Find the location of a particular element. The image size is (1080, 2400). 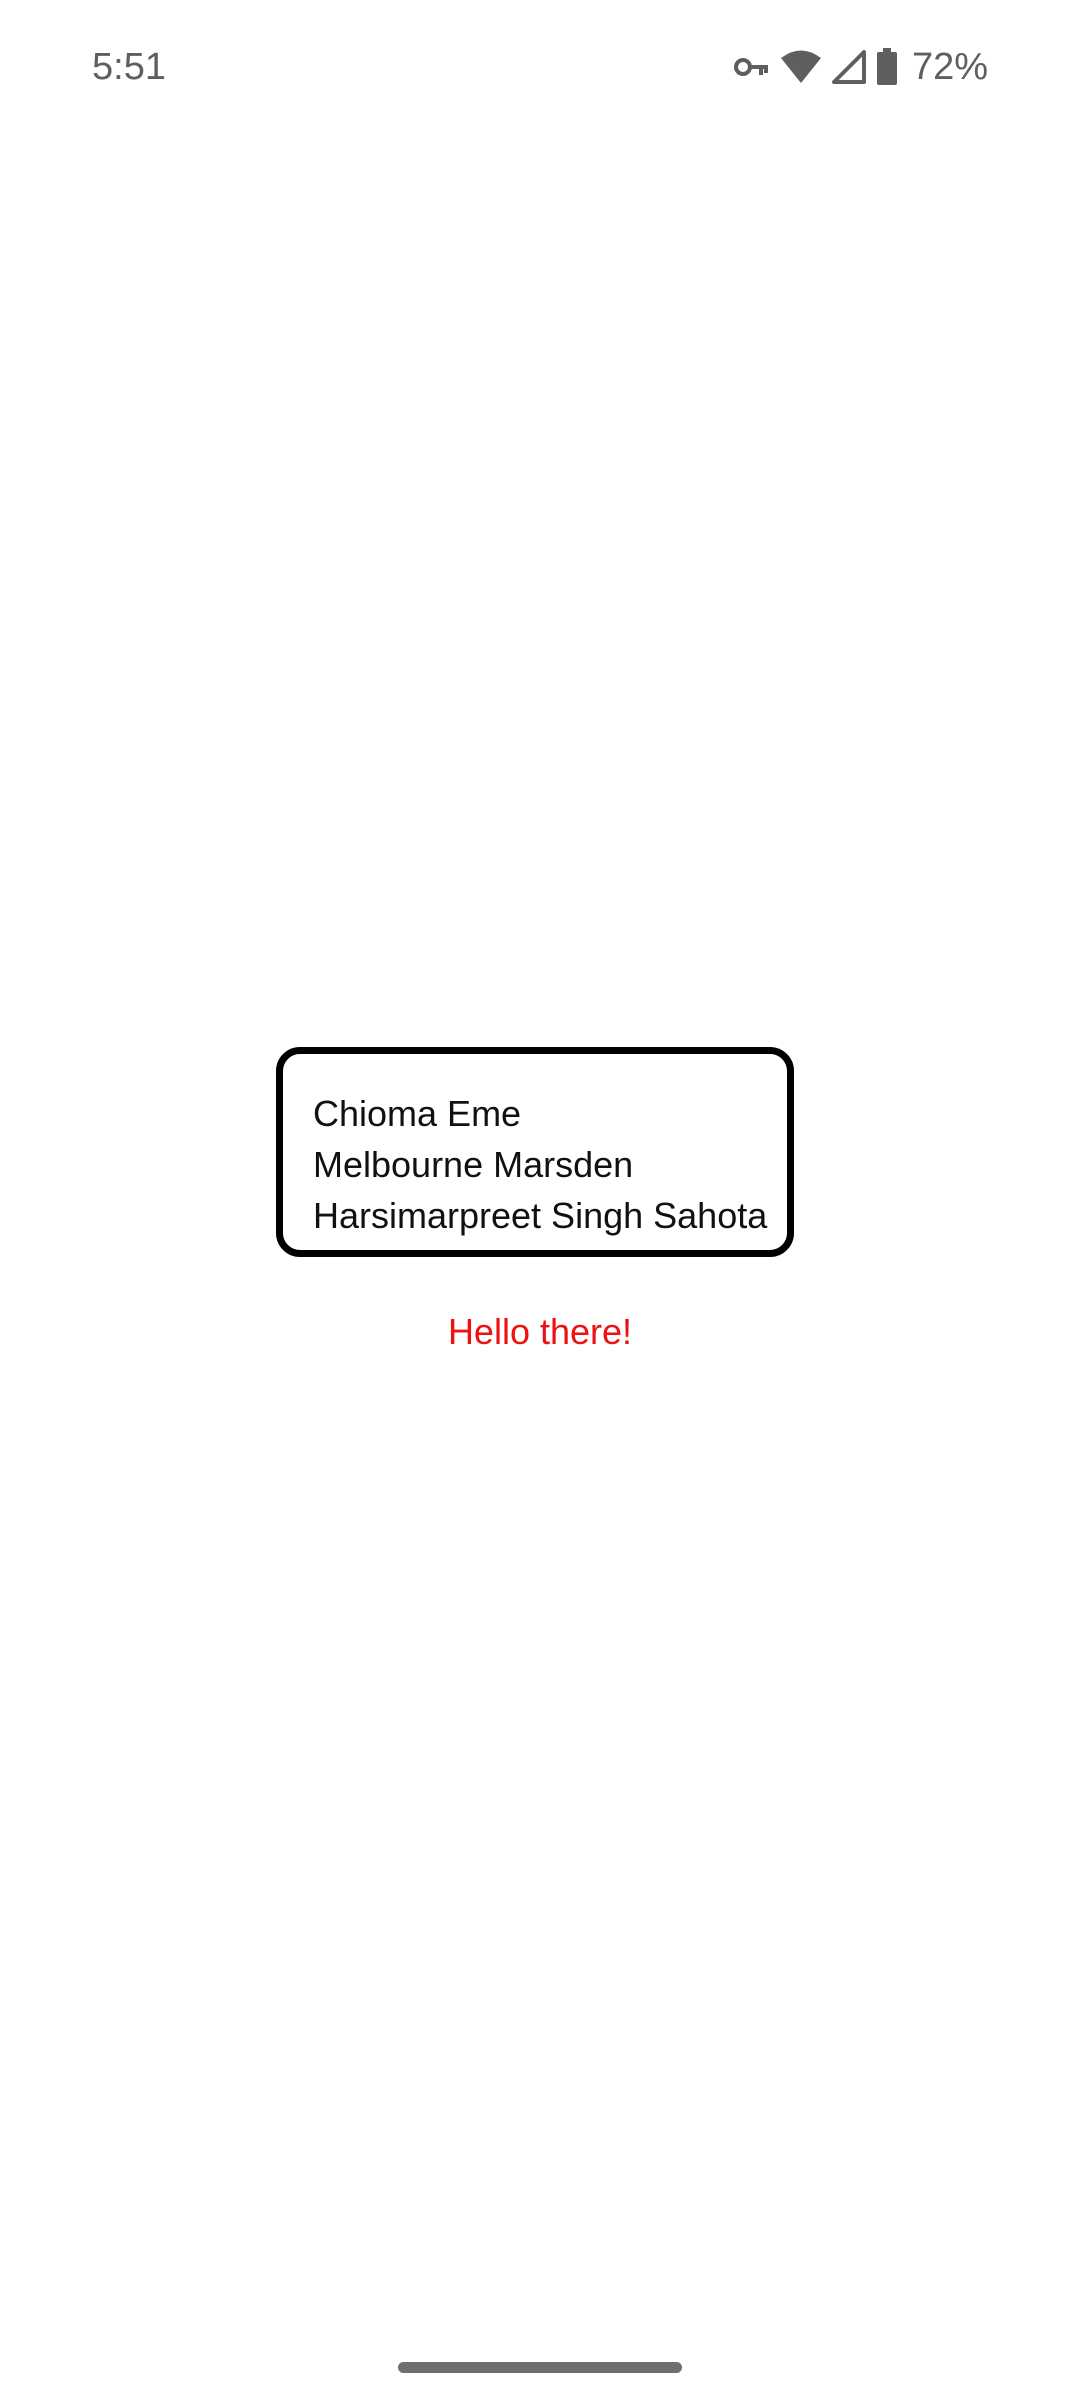

cellular-signal-icon is located at coordinates (848, 67).